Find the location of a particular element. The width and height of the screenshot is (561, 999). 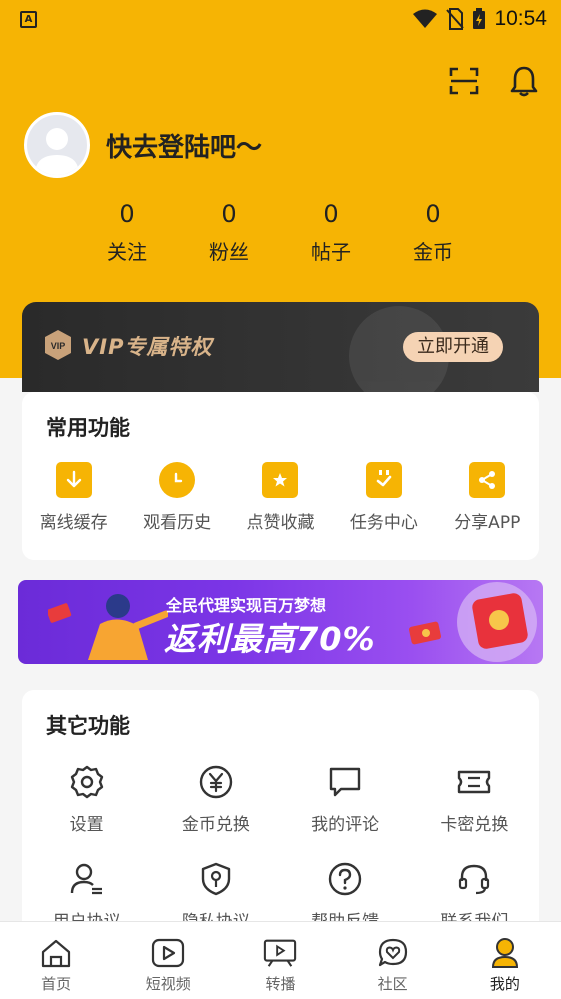

func-label: 任务中心 is located at coordinates (383, 523).